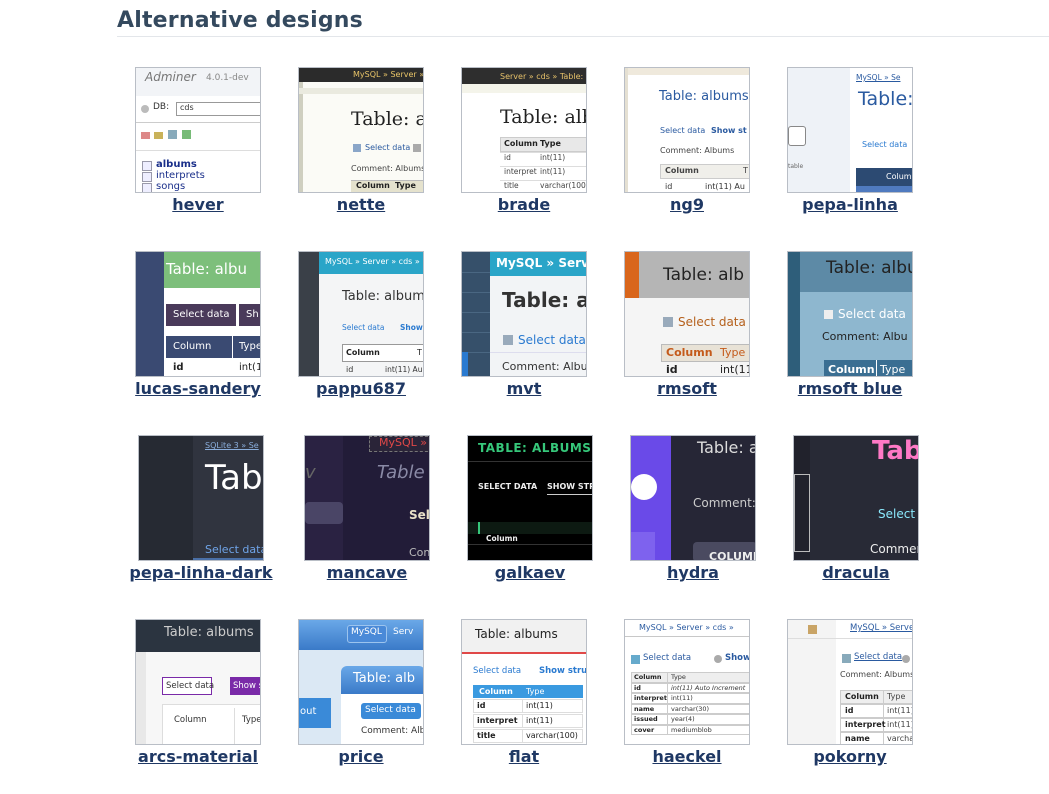  What do you see at coordinates (227, 78) in the screenshot?
I see `thumb-text: 4.0.1-dev` at bounding box center [227, 78].